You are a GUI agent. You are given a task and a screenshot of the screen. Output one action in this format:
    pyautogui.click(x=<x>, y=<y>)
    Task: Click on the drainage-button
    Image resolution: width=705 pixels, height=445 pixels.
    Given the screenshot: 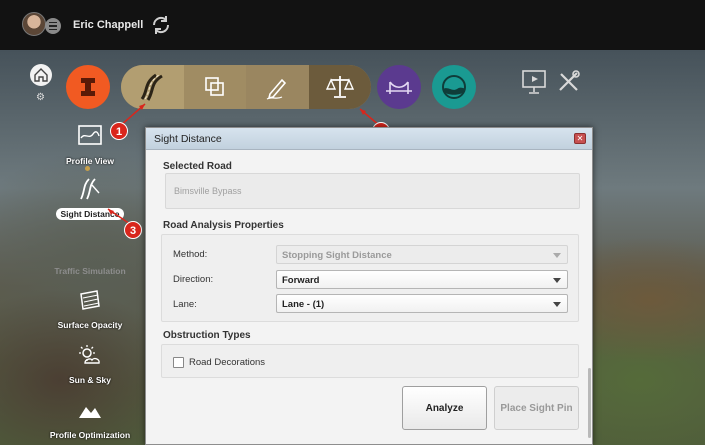 What is the action you would take?
    pyautogui.click(x=454, y=87)
    